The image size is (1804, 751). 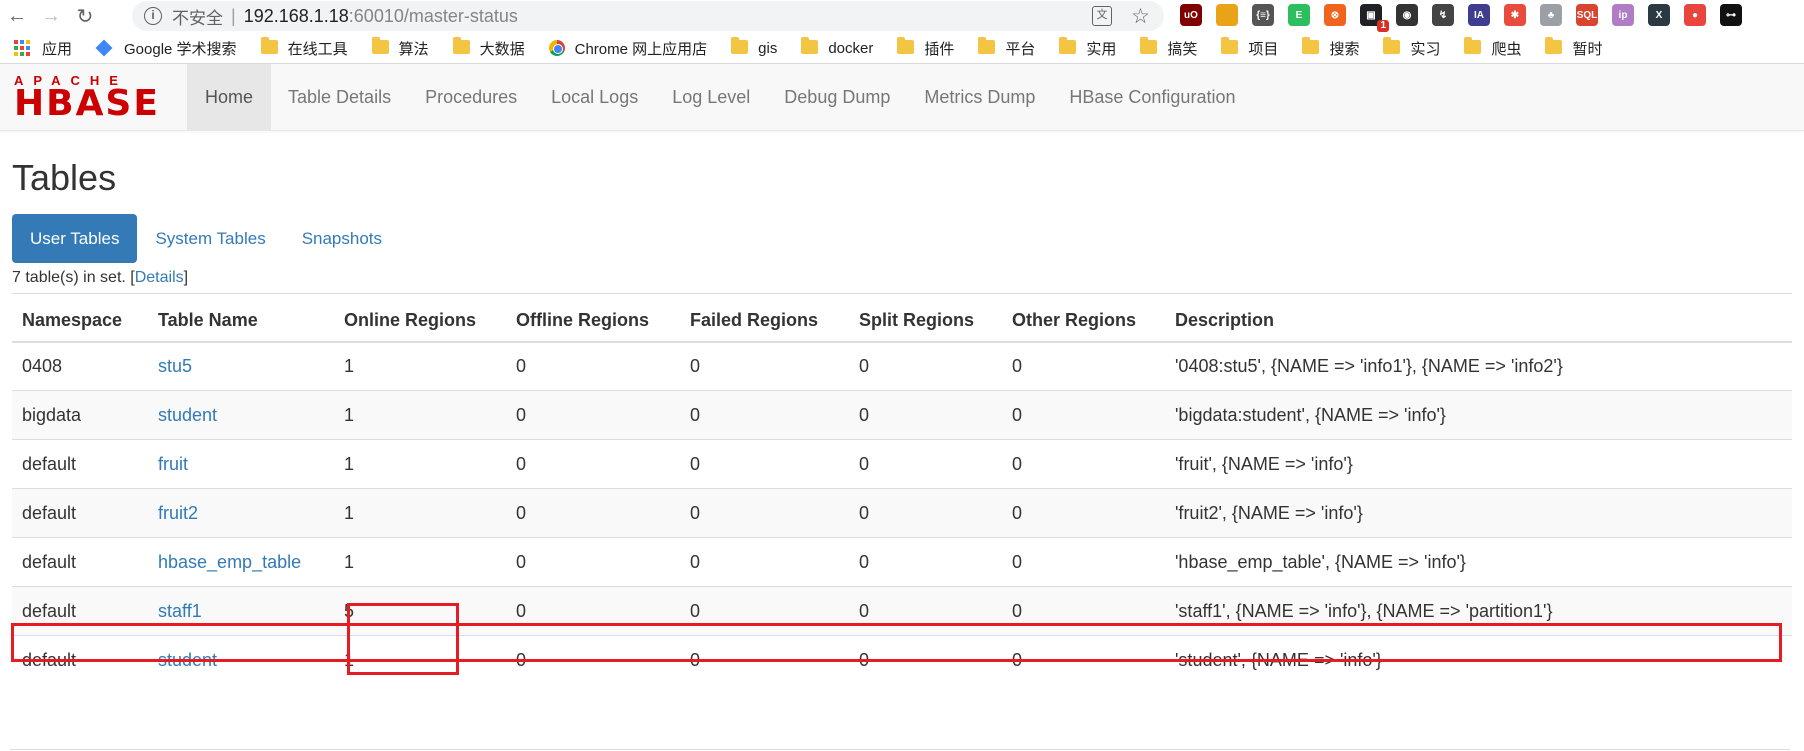 What do you see at coordinates (1383, 26) in the screenshot?
I see `notification-badge: 1` at bounding box center [1383, 26].